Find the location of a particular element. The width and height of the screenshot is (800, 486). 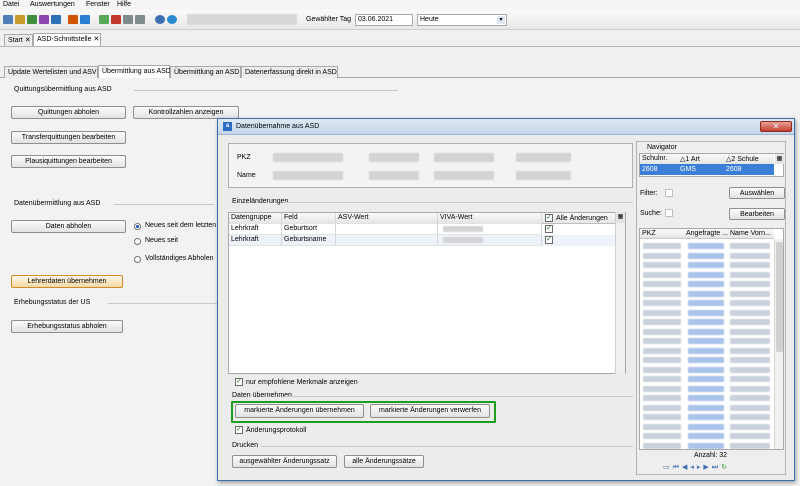

copy-icon: ▭ is located at coordinates (668, 467).